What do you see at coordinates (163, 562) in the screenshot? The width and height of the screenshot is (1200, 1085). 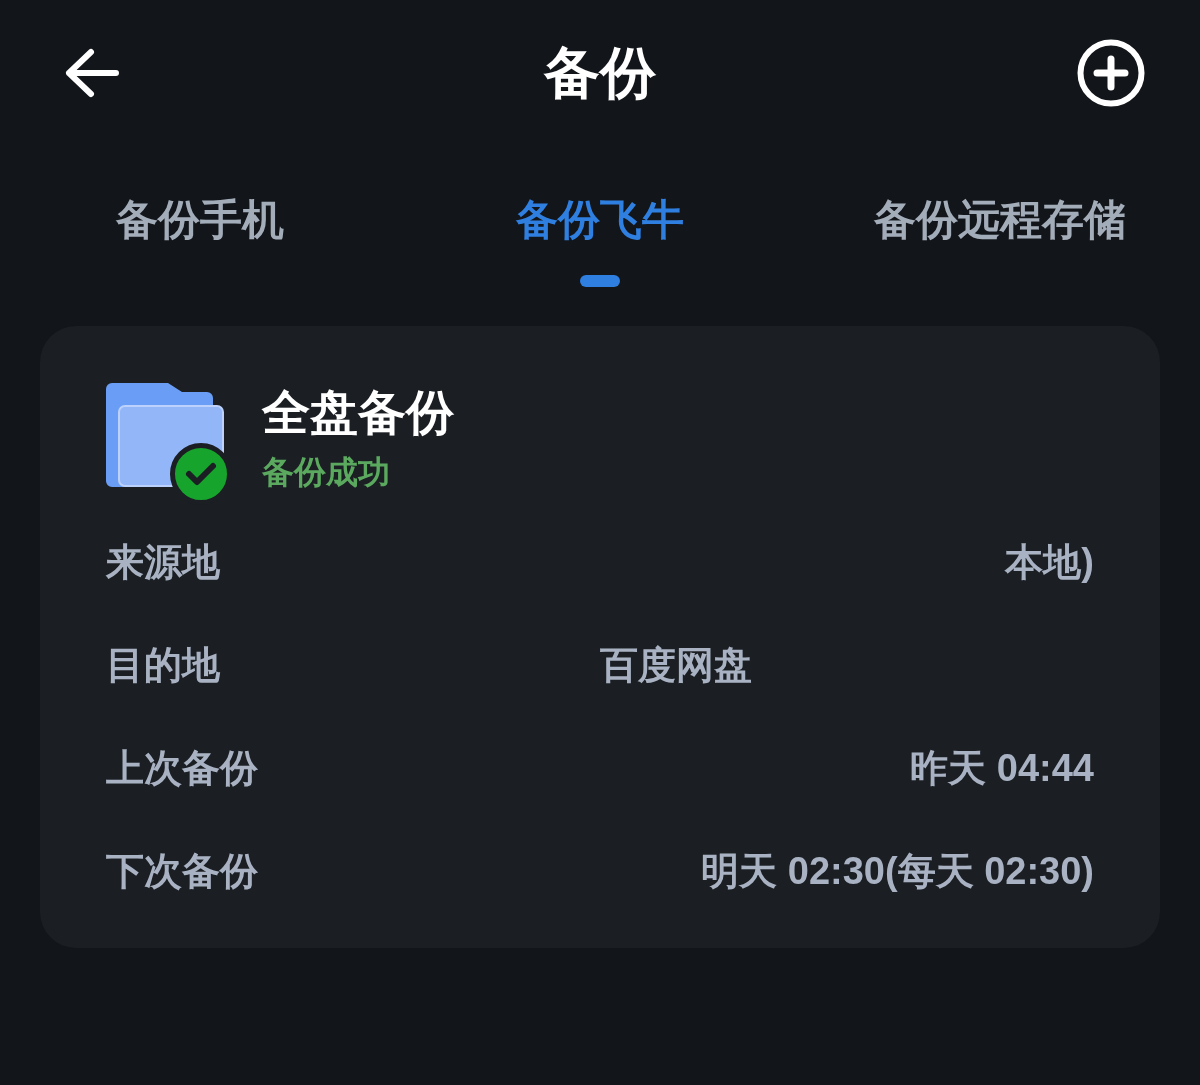 I see `field-label: 来源地` at bounding box center [163, 562].